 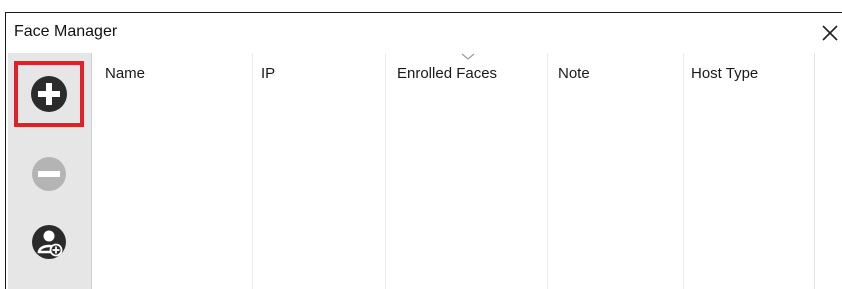 What do you see at coordinates (125, 73) in the screenshot?
I see `column-header-name: Name` at bounding box center [125, 73].